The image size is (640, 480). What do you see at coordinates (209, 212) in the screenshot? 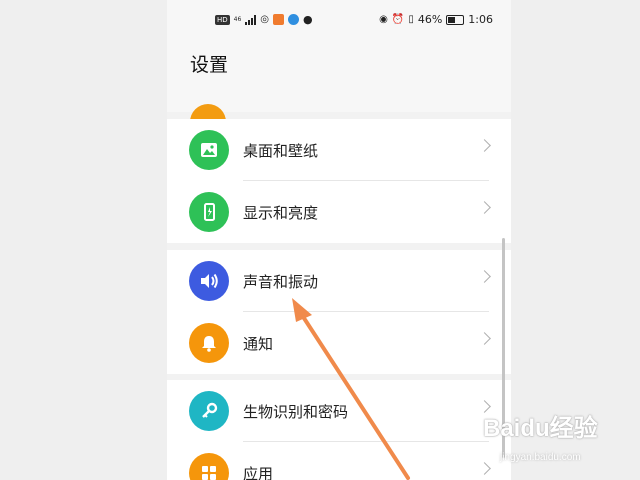
I see `phone-brightness-icon` at bounding box center [209, 212].